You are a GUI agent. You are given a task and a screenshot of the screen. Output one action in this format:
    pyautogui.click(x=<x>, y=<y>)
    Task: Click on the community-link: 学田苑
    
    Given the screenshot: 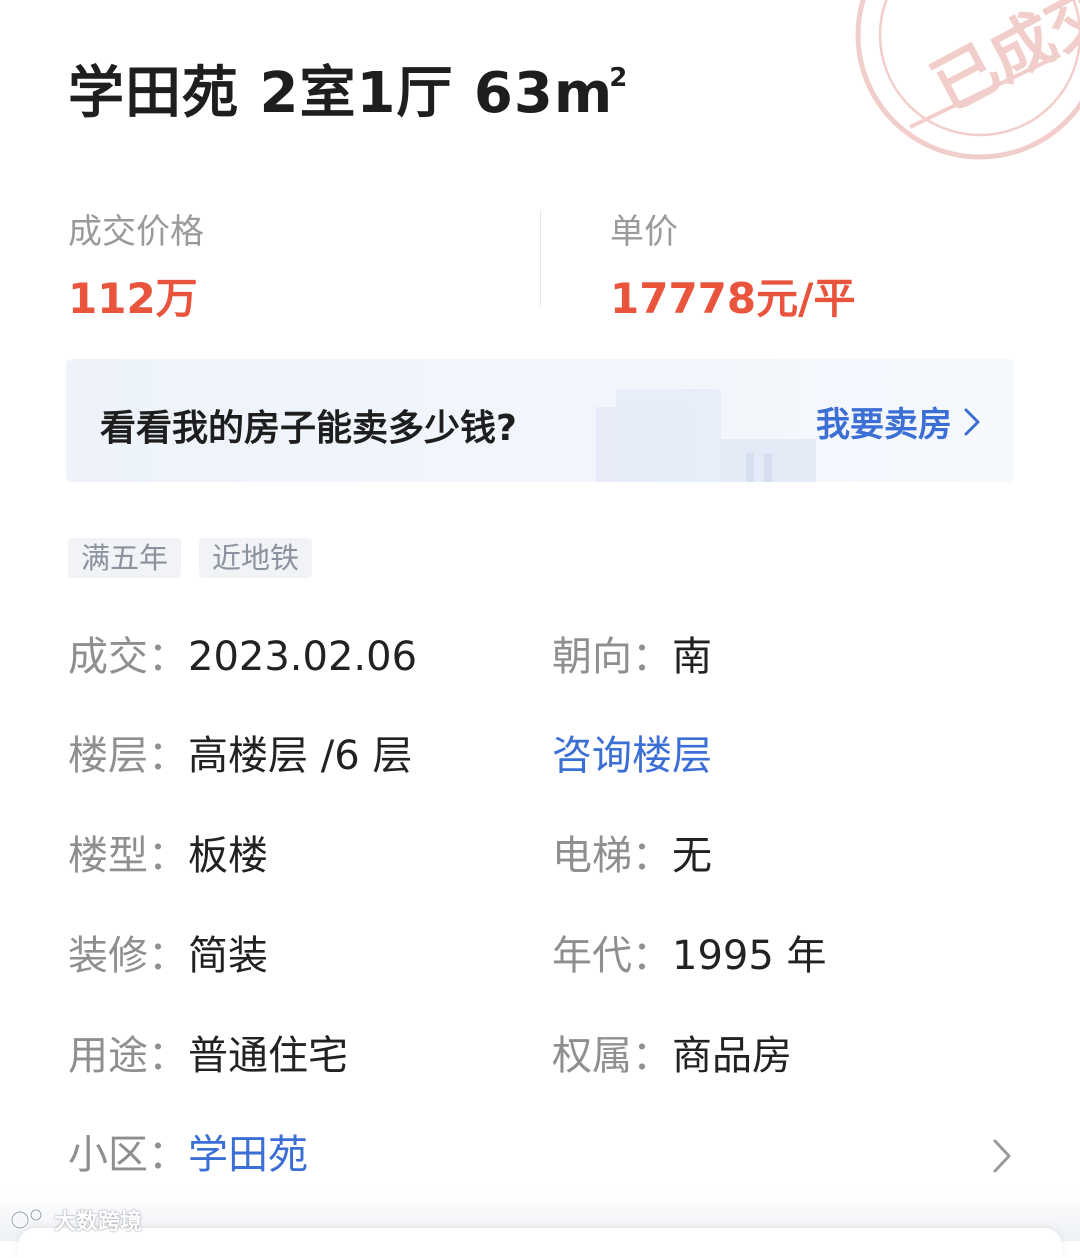 What is the action you would take?
    pyautogui.click(x=248, y=1155)
    